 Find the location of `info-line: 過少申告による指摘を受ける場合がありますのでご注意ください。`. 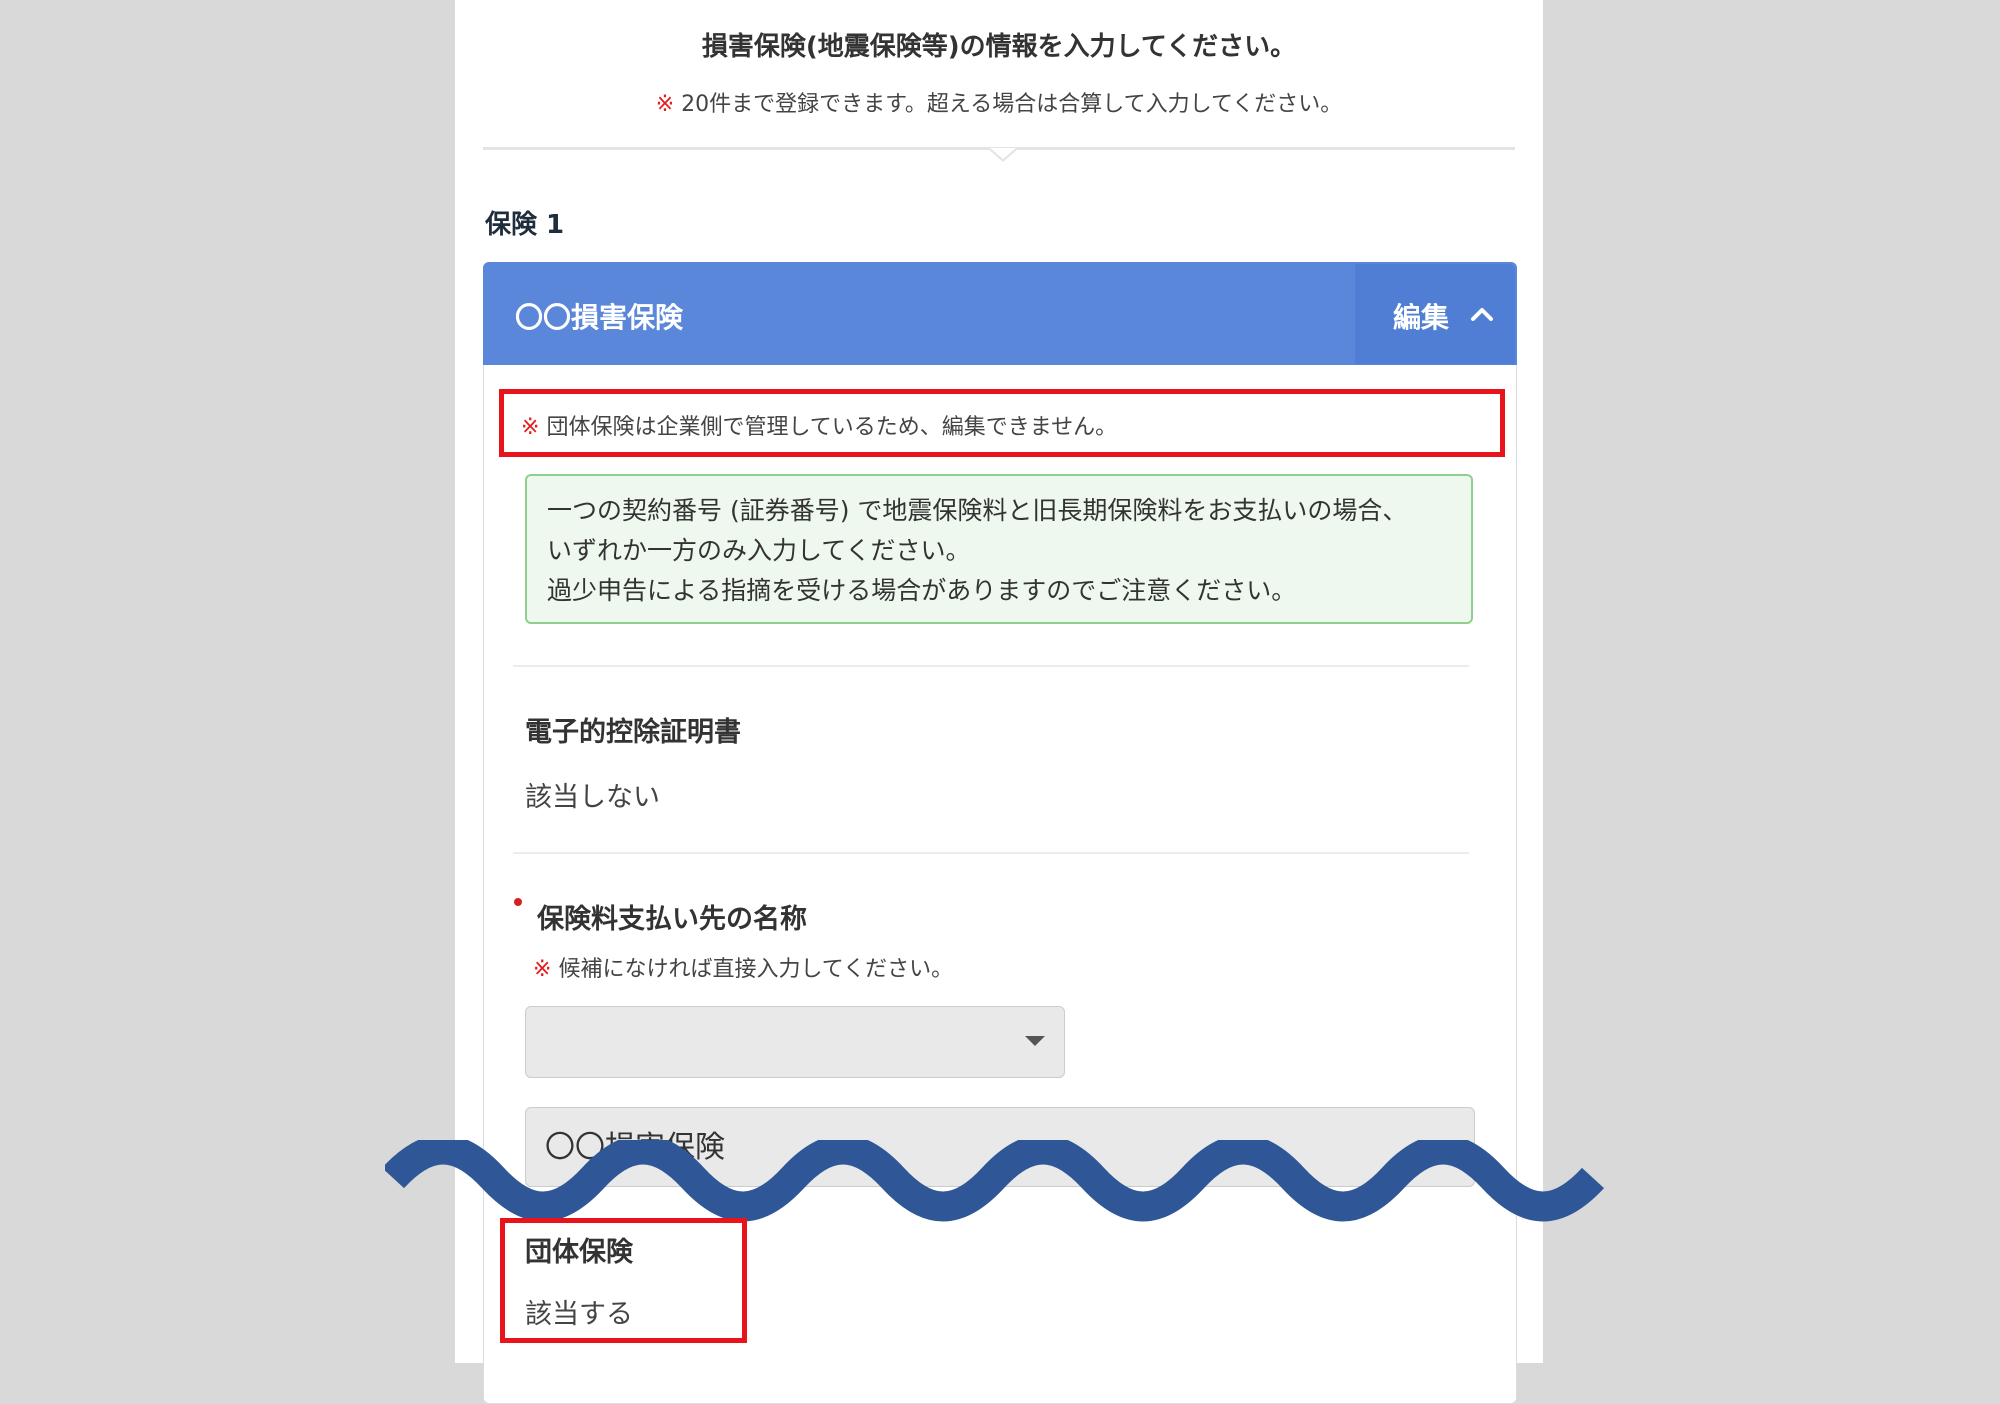

info-line: 過少申告による指摘を受ける場合がありますのでご注意ください。 is located at coordinates (922, 590).